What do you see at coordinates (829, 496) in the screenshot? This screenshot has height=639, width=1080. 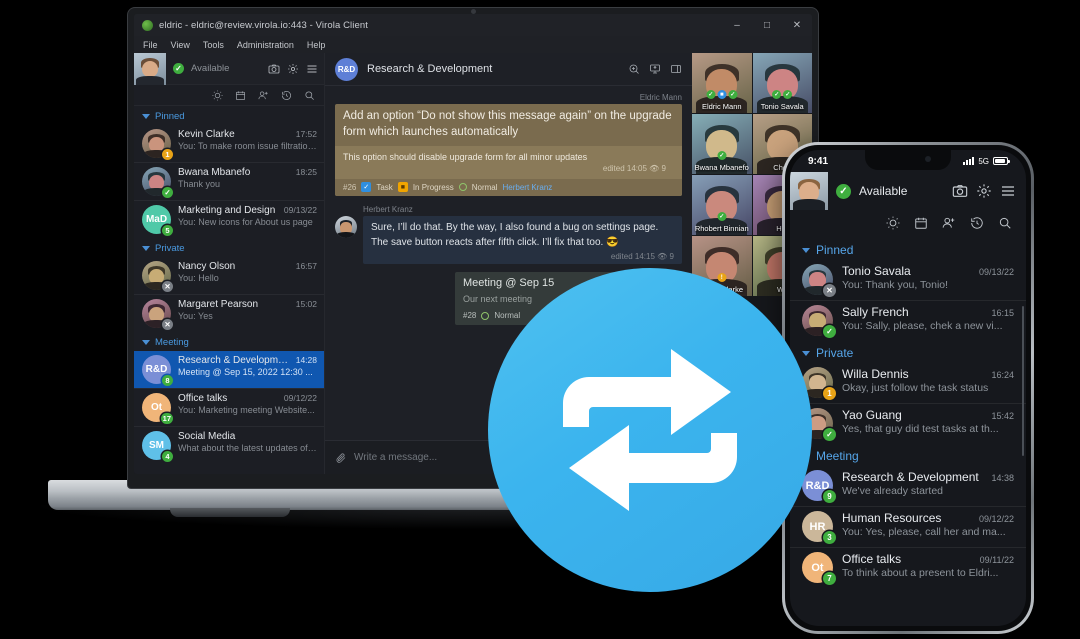 I see `unread-badge: 9` at bounding box center [829, 496].